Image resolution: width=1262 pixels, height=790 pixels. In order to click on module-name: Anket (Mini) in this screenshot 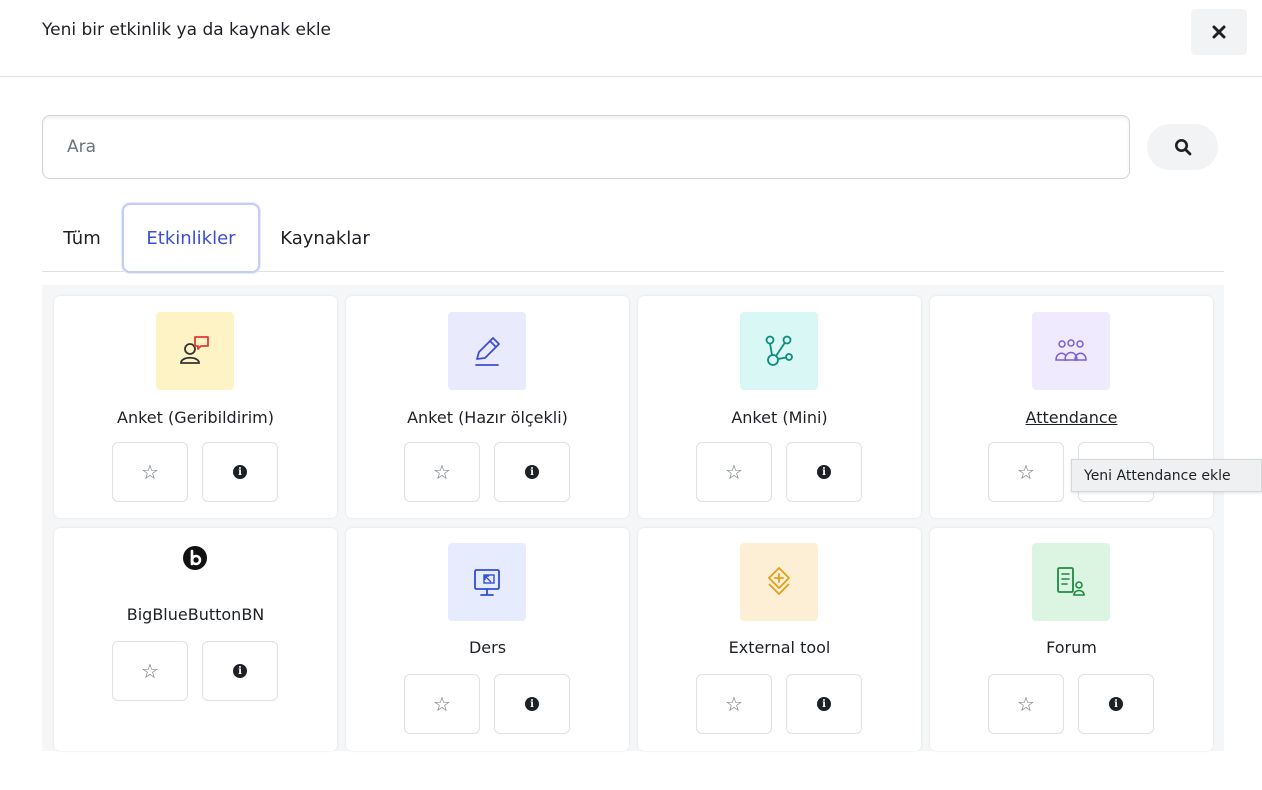, I will do `click(779, 417)`.